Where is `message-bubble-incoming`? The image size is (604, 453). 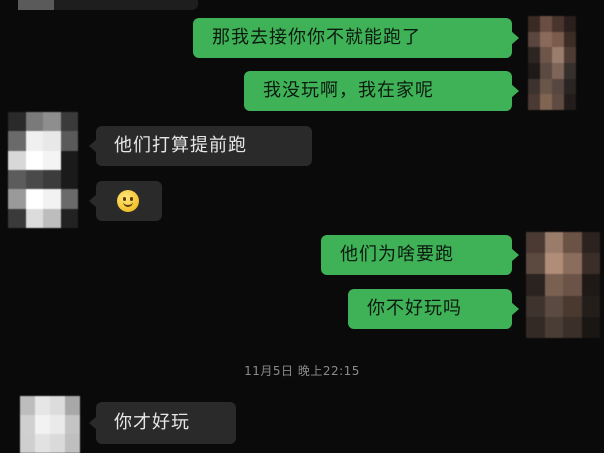 message-bubble-incoming is located at coordinates (129, 201).